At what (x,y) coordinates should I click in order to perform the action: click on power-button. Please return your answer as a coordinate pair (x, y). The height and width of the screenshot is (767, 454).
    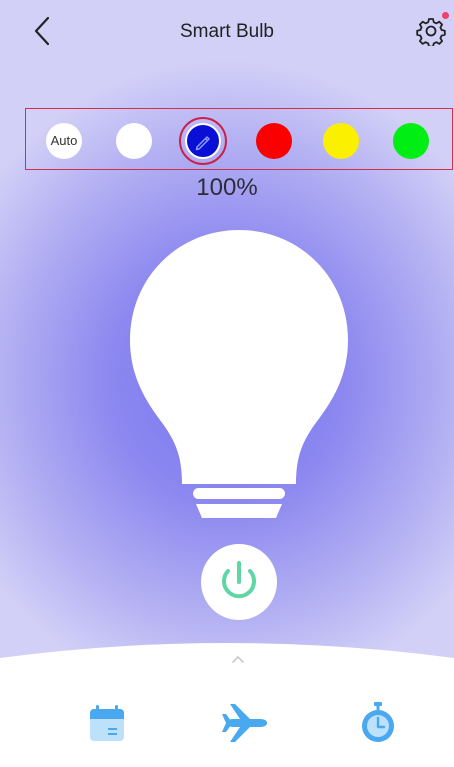
    Looking at the image, I should click on (239, 582).